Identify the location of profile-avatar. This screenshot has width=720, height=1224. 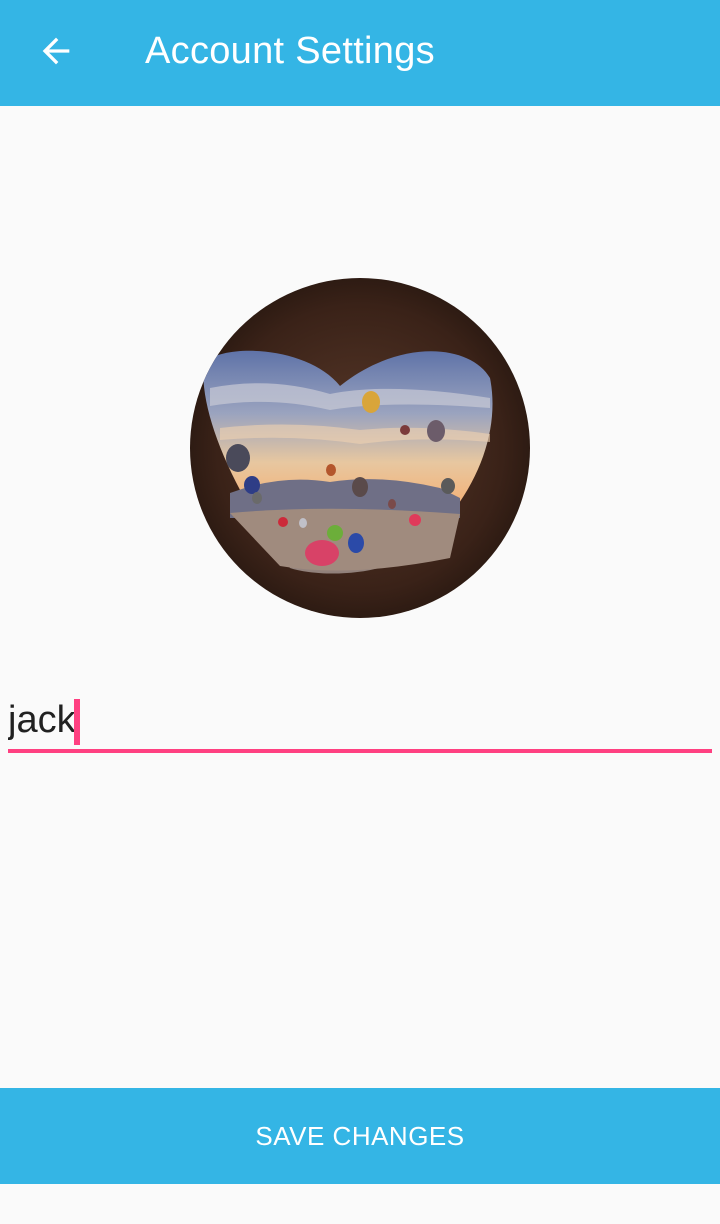
(360, 448).